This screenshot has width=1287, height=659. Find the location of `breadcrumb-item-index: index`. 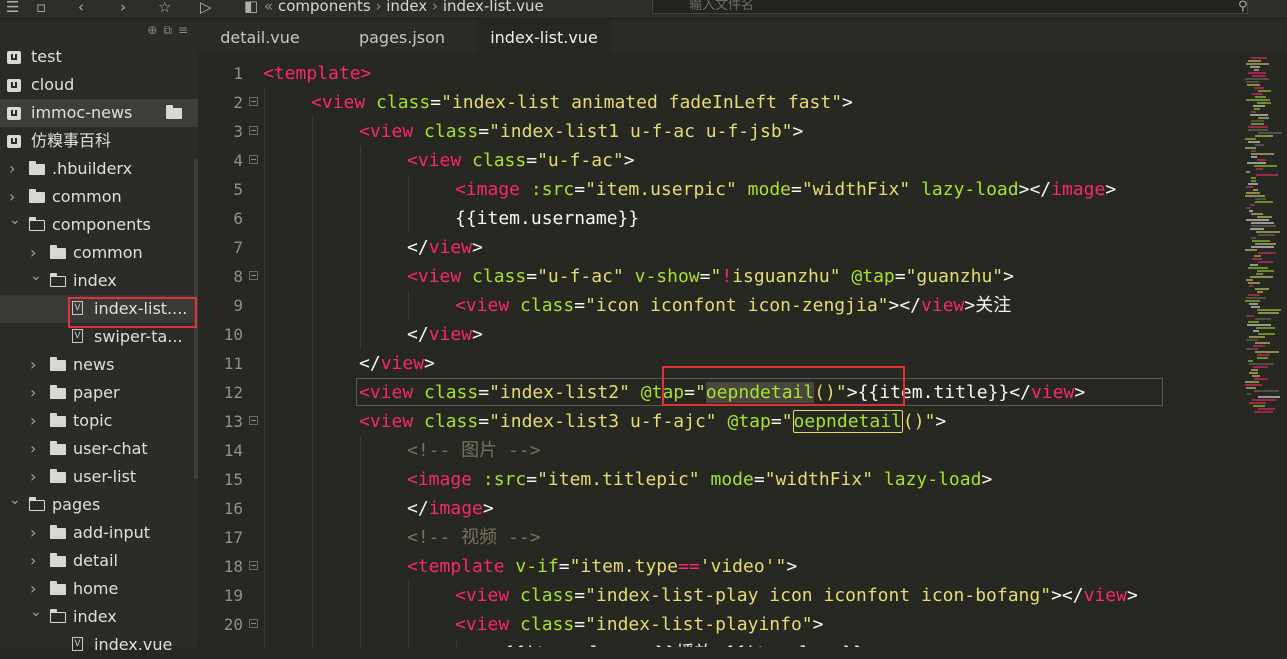

breadcrumb-item-index: index is located at coordinates (406, 7).